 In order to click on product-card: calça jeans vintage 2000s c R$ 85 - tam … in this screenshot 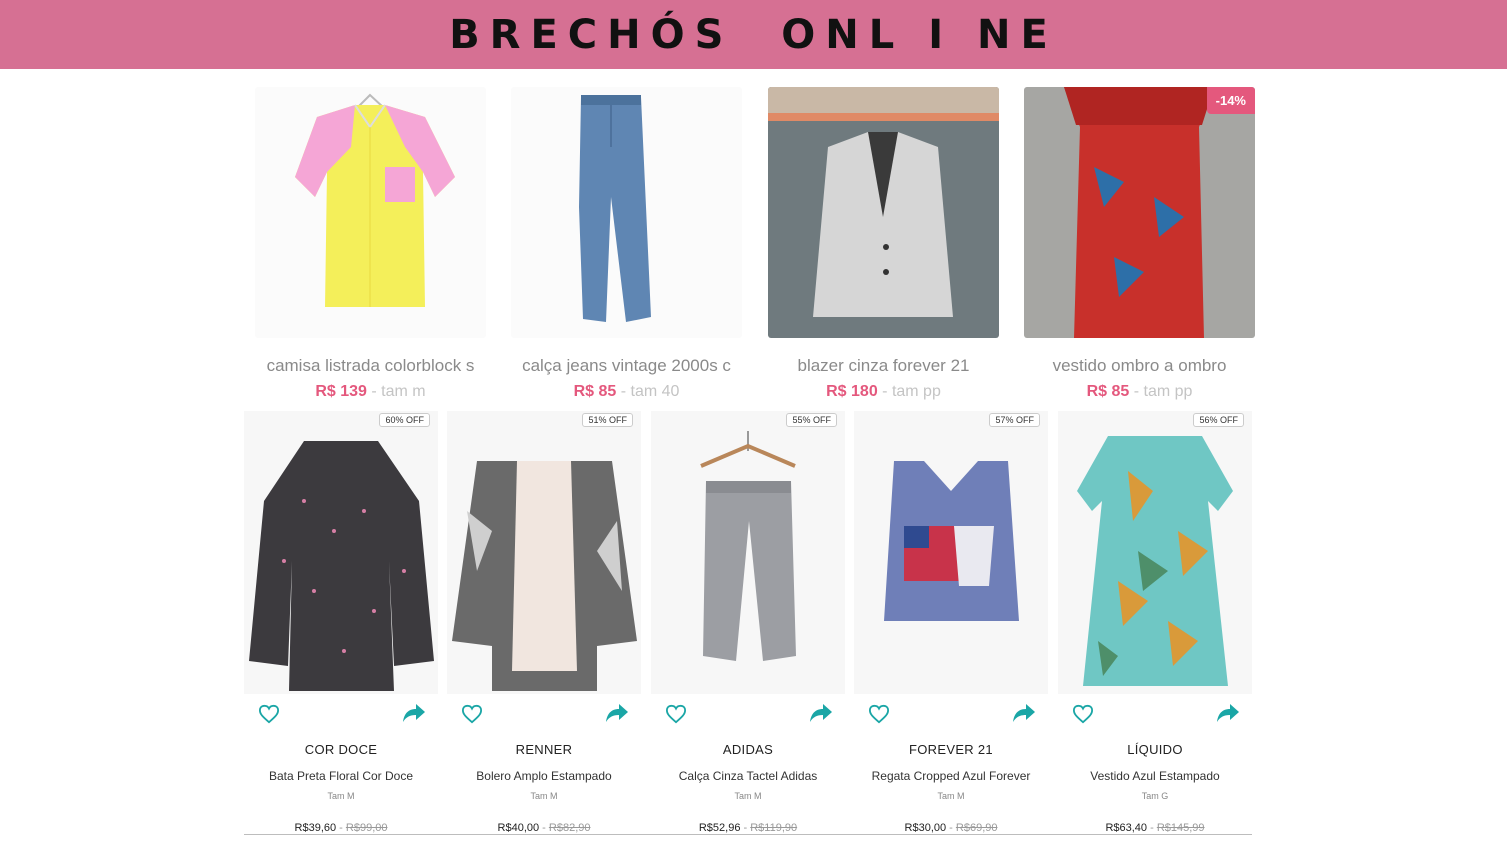, I will do `click(626, 244)`.